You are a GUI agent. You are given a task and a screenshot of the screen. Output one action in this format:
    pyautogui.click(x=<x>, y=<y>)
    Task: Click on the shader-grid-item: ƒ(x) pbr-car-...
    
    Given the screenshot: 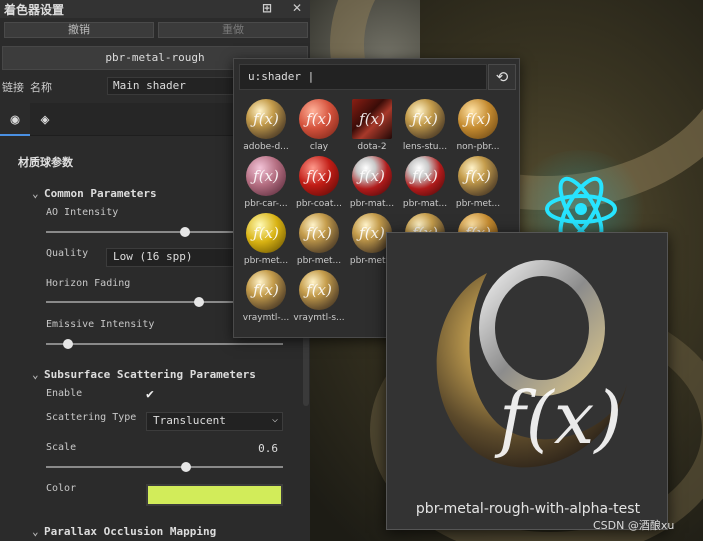 What is the action you would take?
    pyautogui.click(x=266, y=186)
    